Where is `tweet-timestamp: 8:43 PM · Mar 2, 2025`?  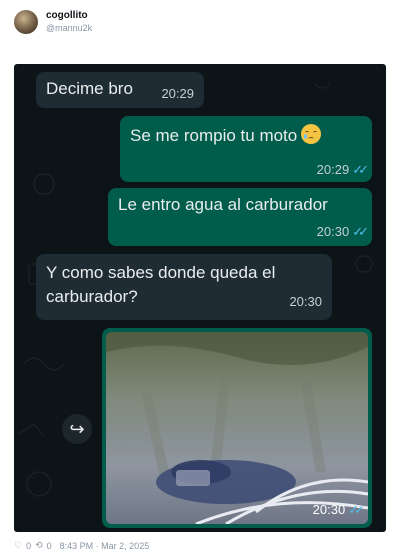
tweet-timestamp: 8:43 PM · Mar 2, 2025 is located at coordinates (105, 546).